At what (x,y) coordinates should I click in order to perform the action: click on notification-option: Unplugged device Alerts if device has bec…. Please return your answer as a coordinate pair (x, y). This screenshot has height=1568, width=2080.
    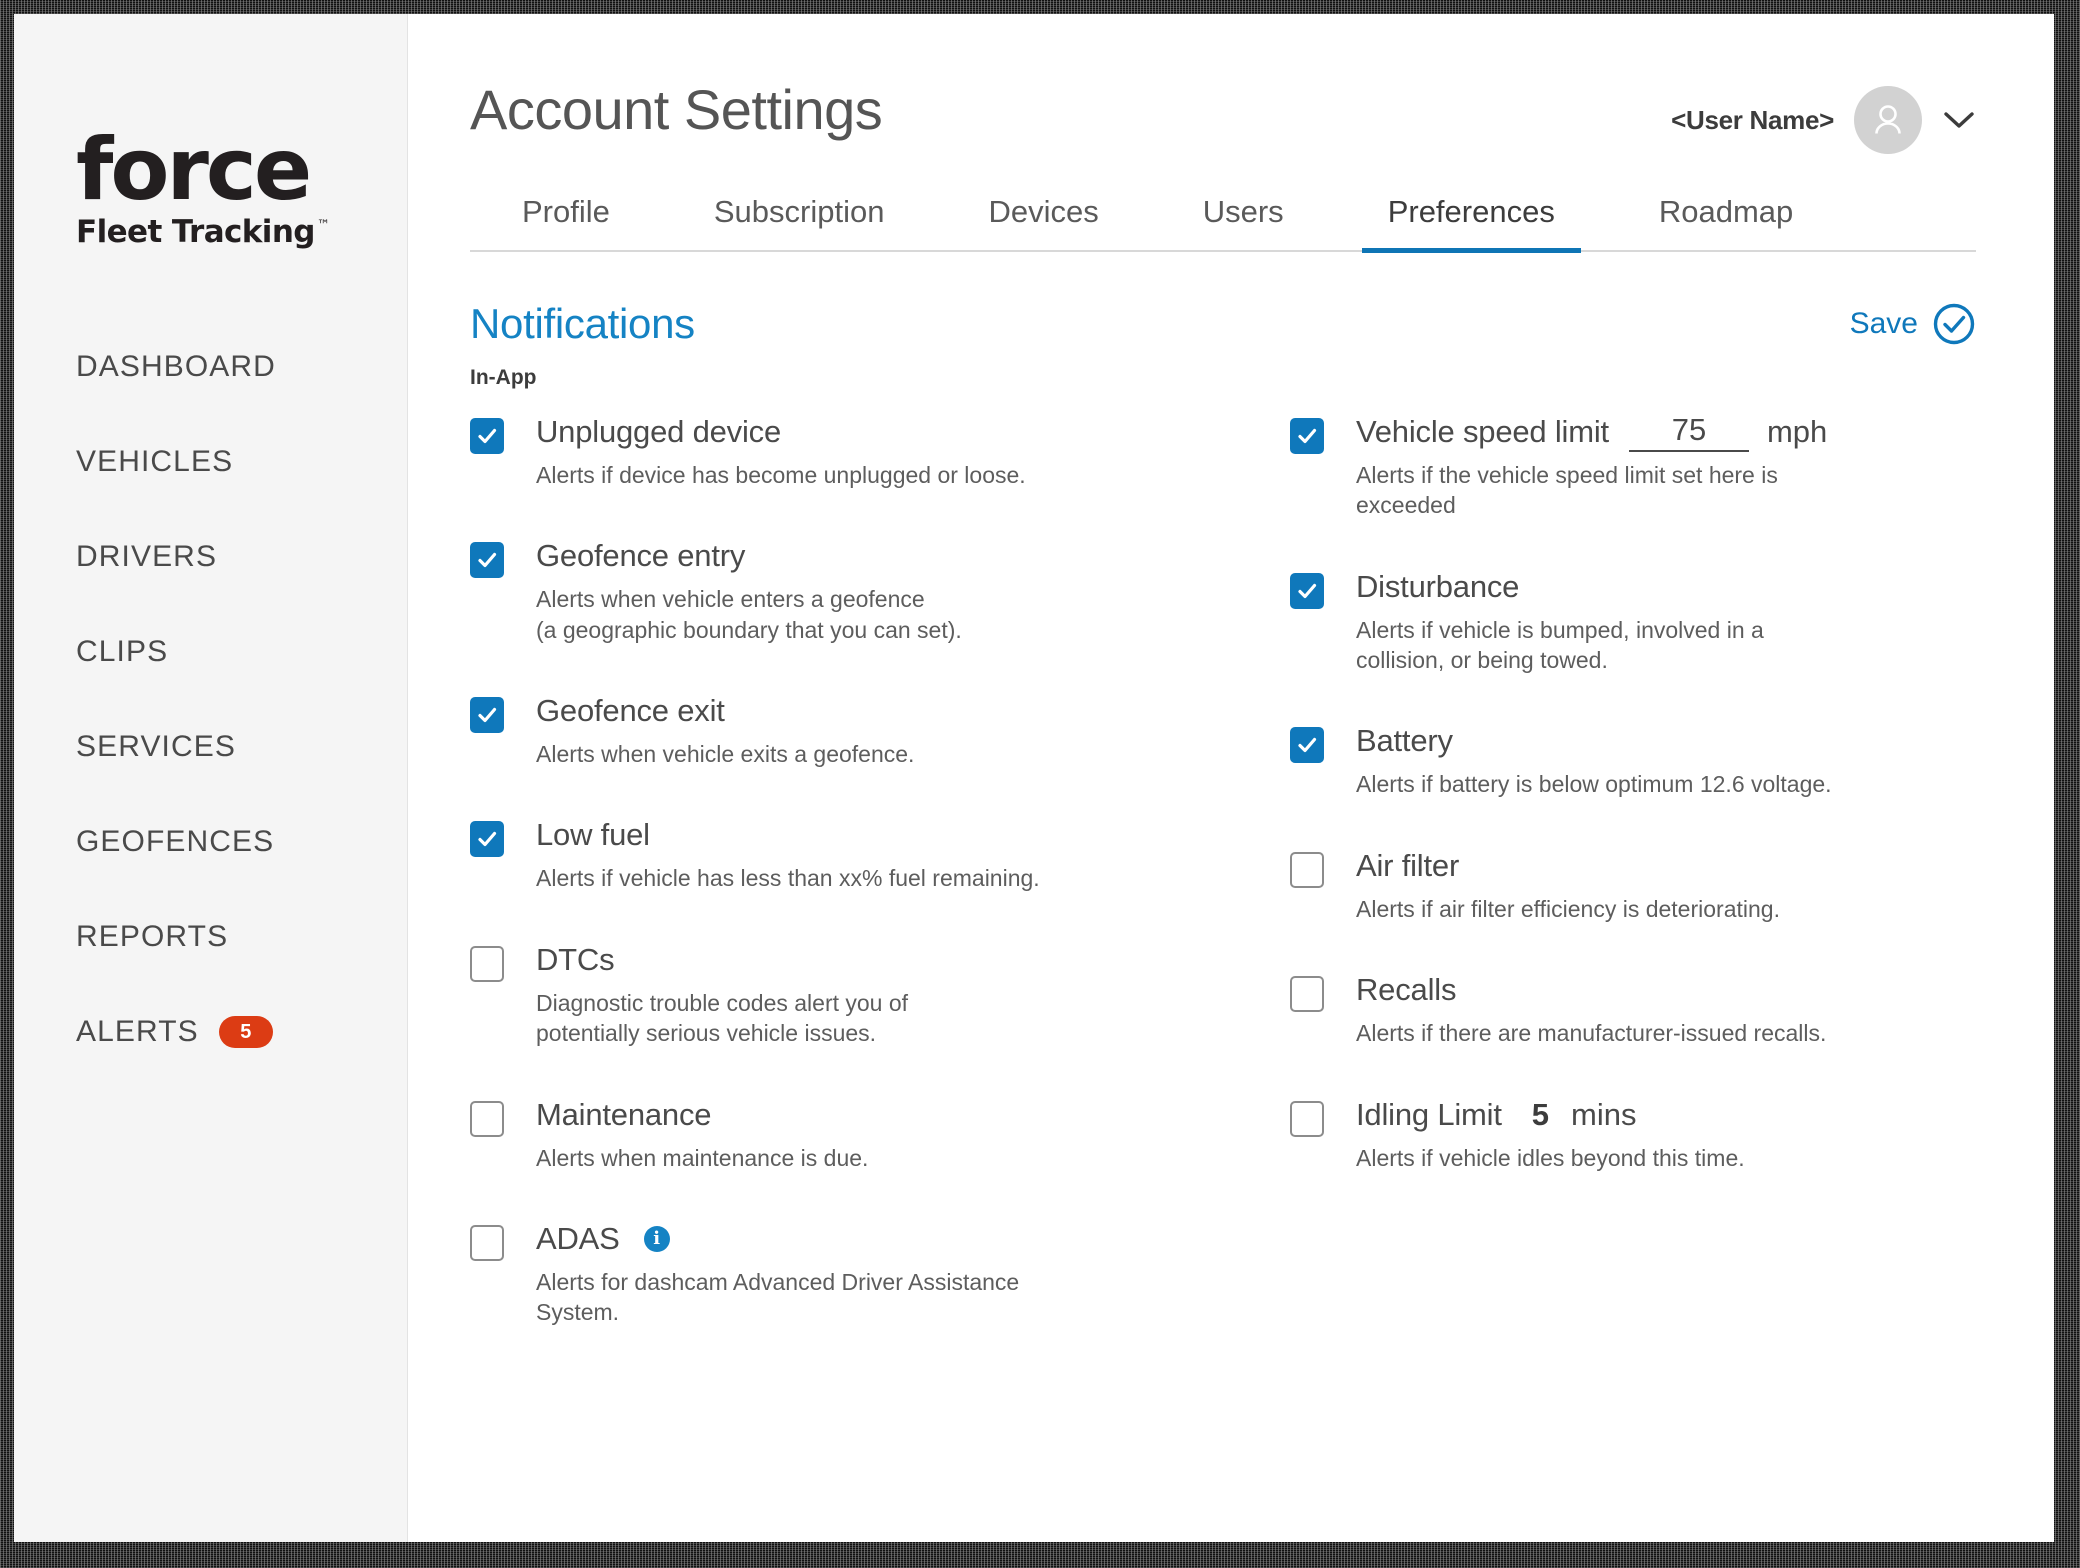
    Looking at the image, I should click on (880, 451).